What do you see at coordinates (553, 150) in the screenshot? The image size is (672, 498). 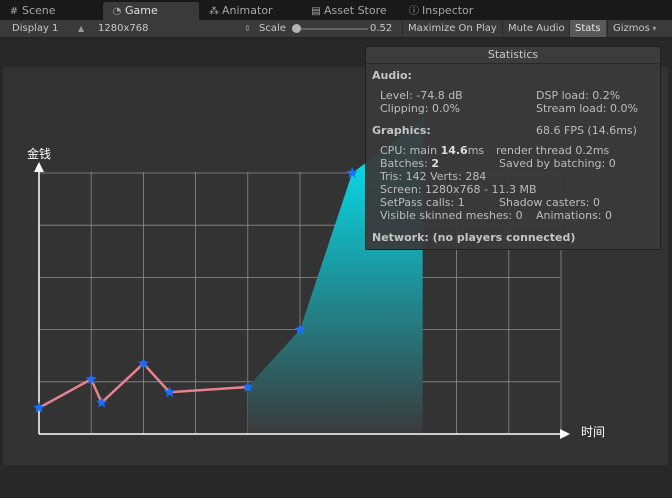 I see `render-thread: render thread 0.2ms` at bounding box center [553, 150].